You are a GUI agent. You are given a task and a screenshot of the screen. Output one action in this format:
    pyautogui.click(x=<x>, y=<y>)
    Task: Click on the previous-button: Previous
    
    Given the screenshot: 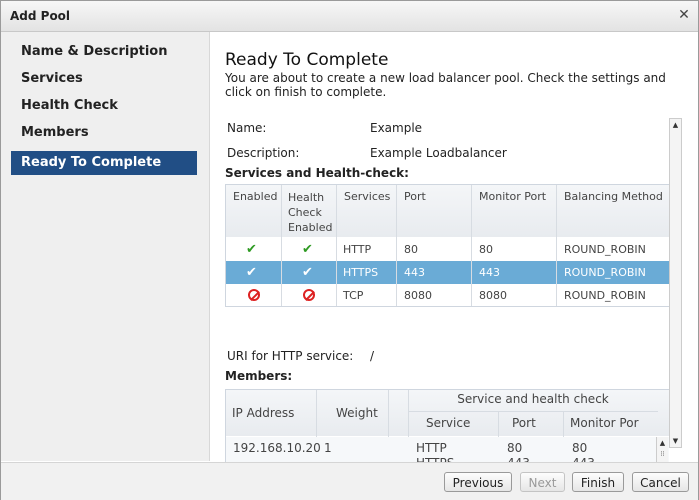 What is the action you would take?
    pyautogui.click(x=478, y=482)
    